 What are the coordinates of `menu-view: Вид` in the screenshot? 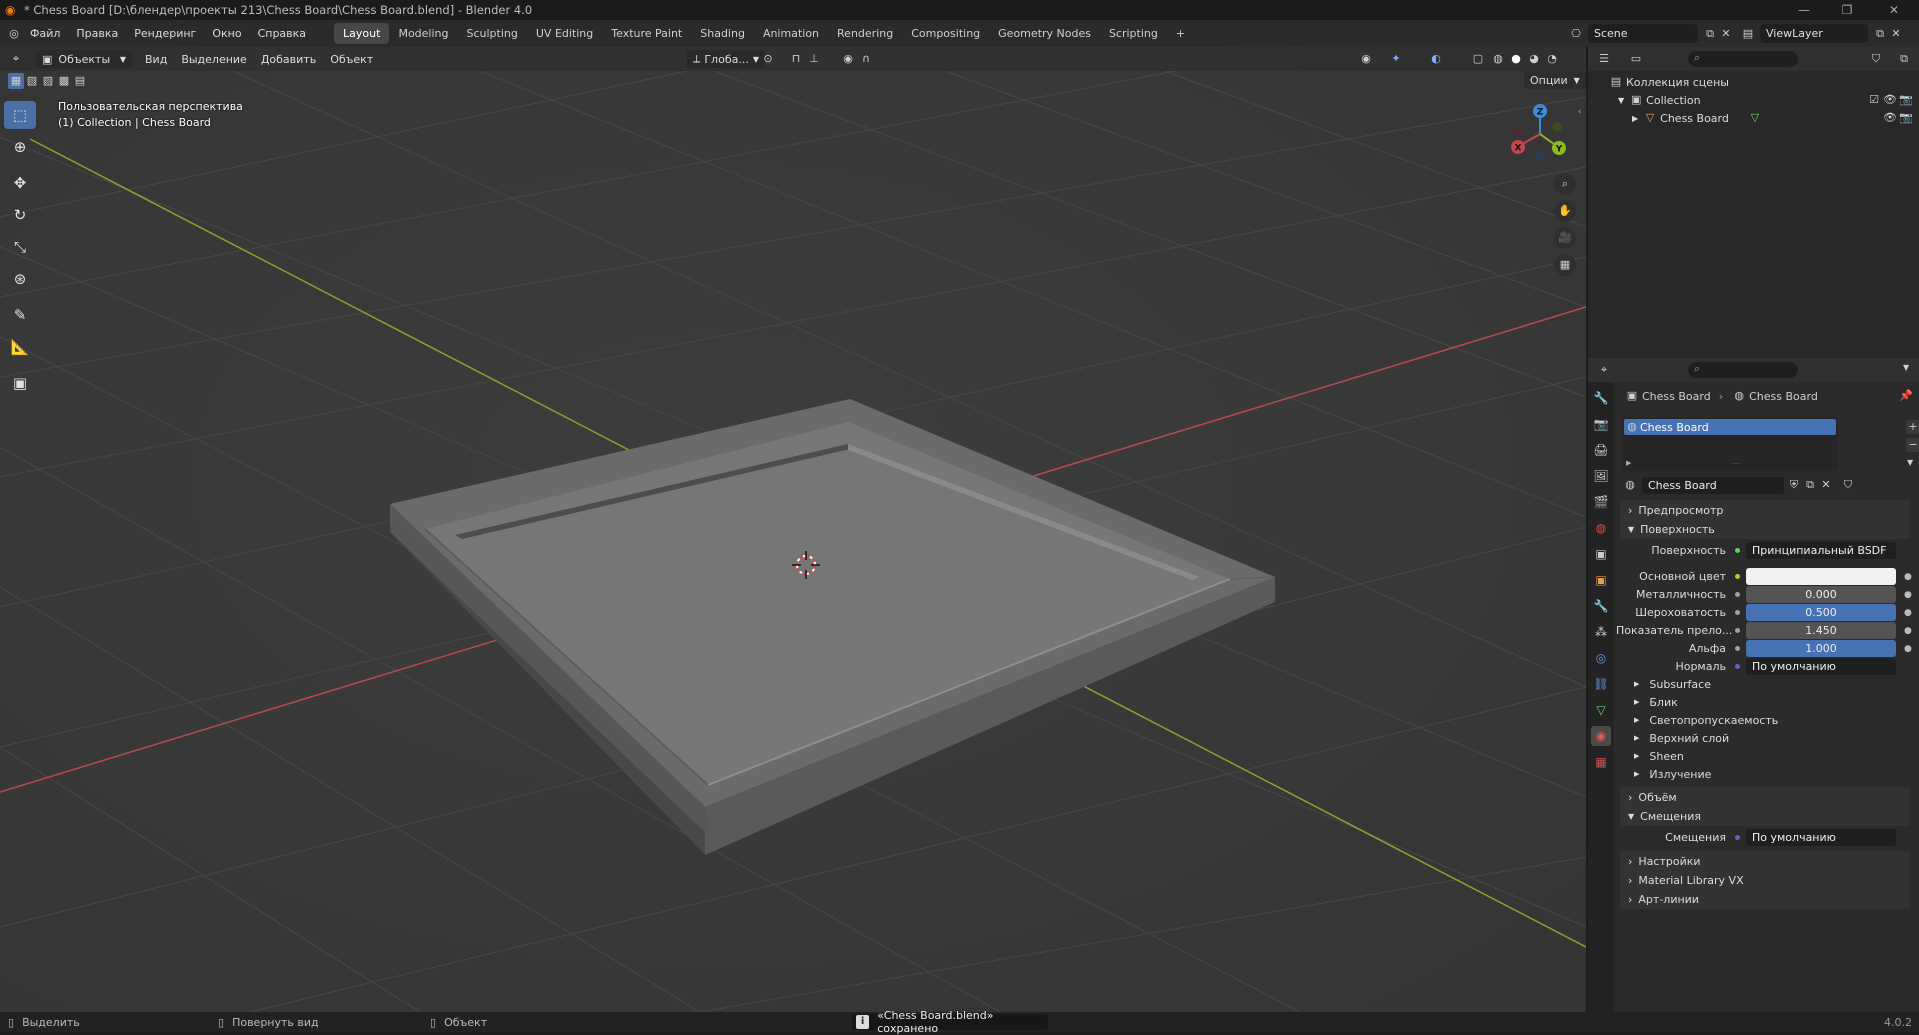 It's located at (156, 59).